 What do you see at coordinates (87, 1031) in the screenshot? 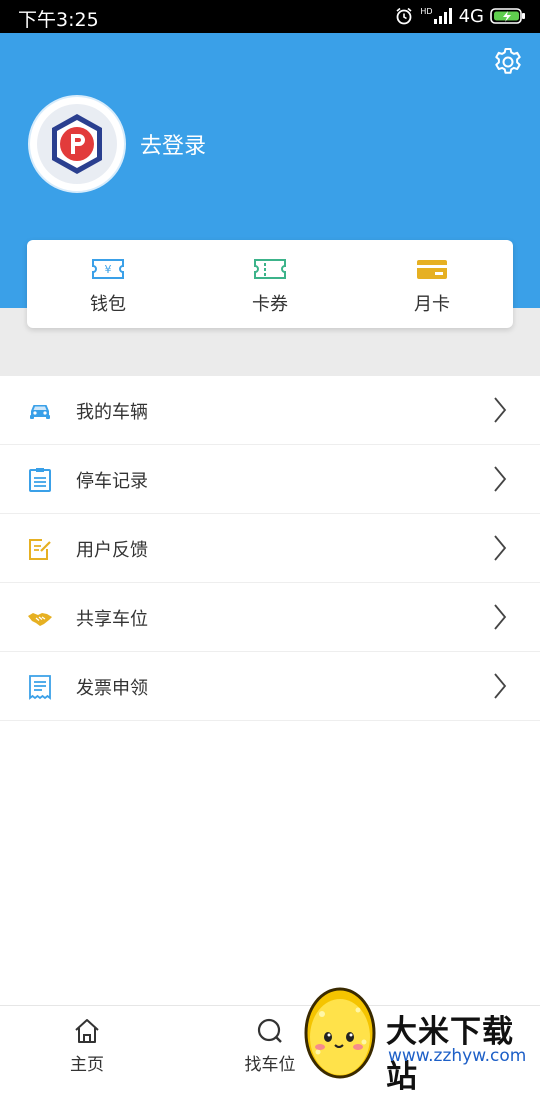
I see `home-icon` at bounding box center [87, 1031].